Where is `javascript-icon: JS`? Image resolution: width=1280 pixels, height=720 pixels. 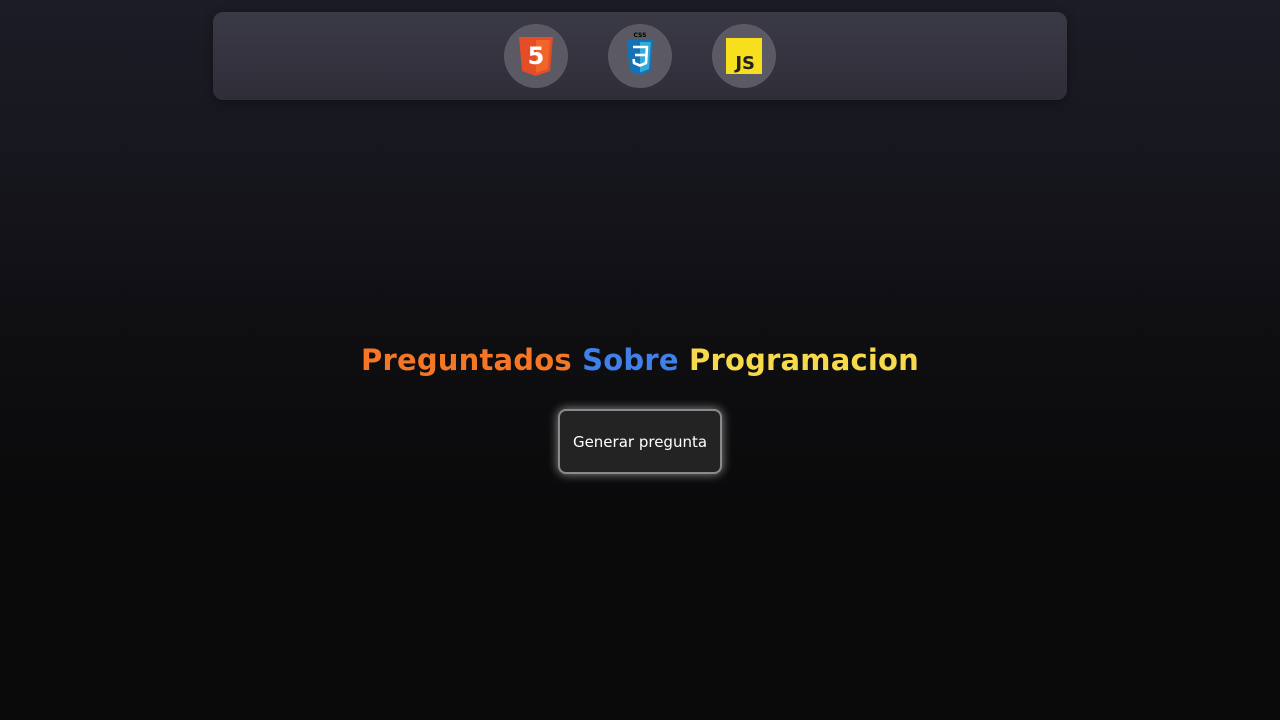
javascript-icon: JS is located at coordinates (744, 56).